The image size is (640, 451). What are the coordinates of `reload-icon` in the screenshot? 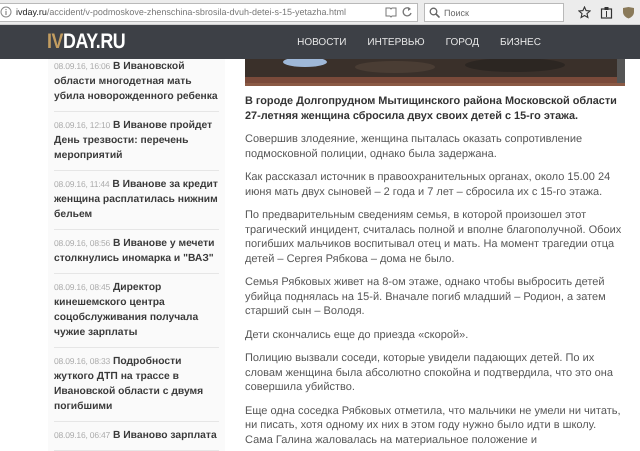 It's located at (407, 12).